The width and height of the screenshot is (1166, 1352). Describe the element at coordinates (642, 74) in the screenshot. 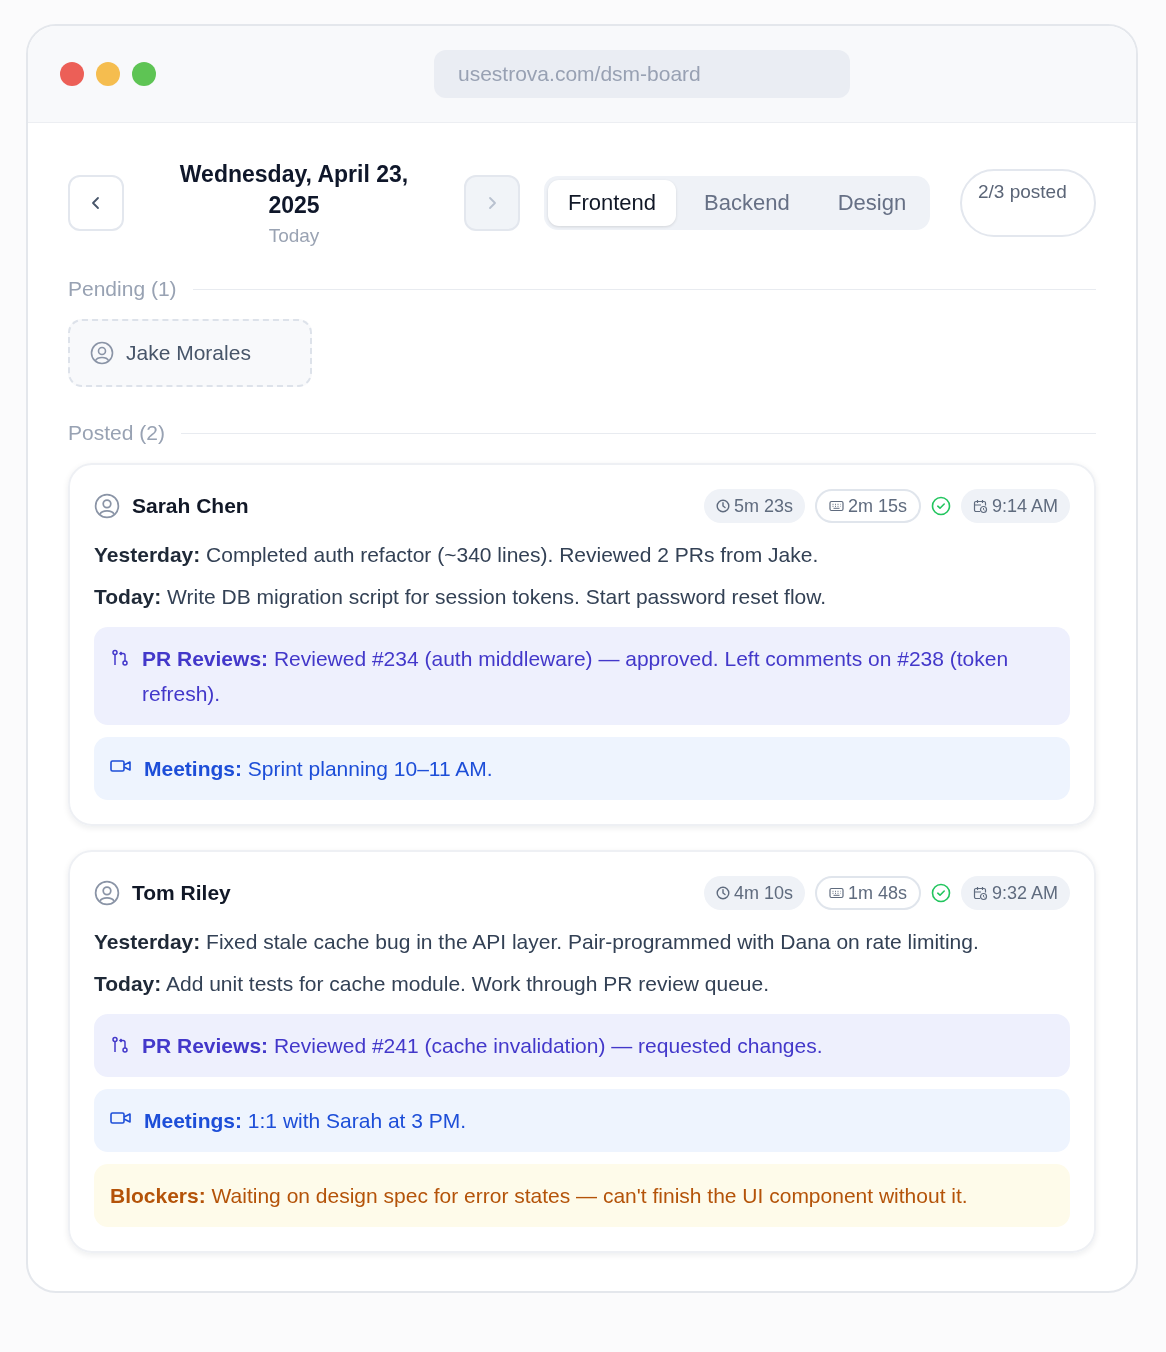

I see `address-bar: usestrova.com/dsm-board` at that location.